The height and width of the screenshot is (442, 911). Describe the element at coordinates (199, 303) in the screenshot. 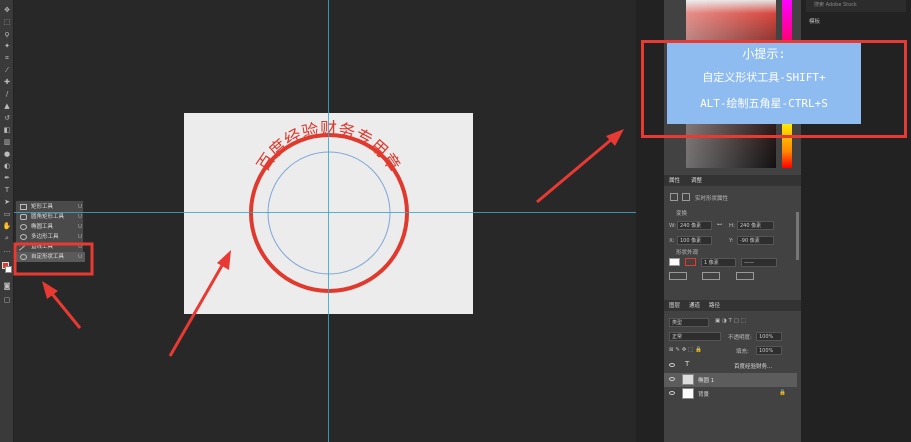

I see `arrow-to-stamp` at that location.